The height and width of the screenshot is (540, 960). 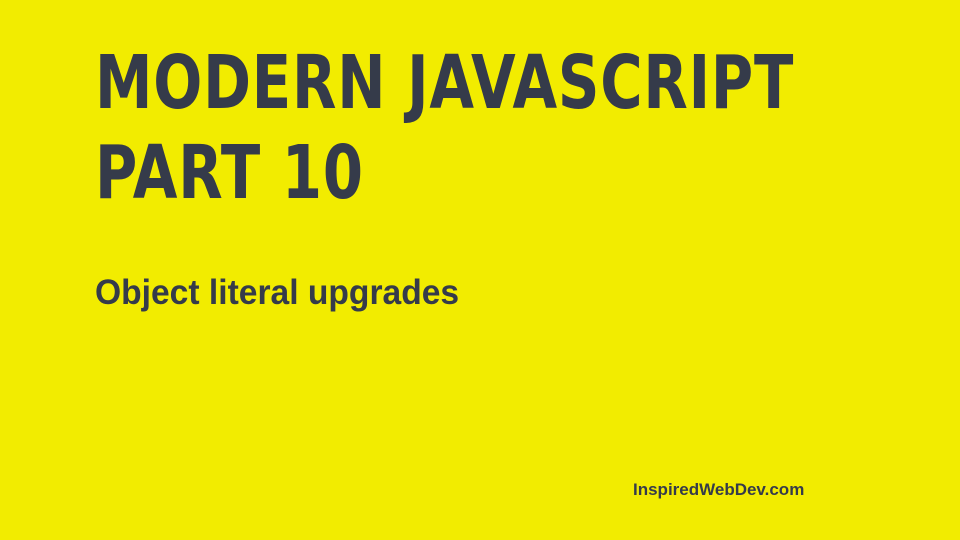 What do you see at coordinates (229, 173) in the screenshot?
I see `title-line-2: PART 10` at bounding box center [229, 173].